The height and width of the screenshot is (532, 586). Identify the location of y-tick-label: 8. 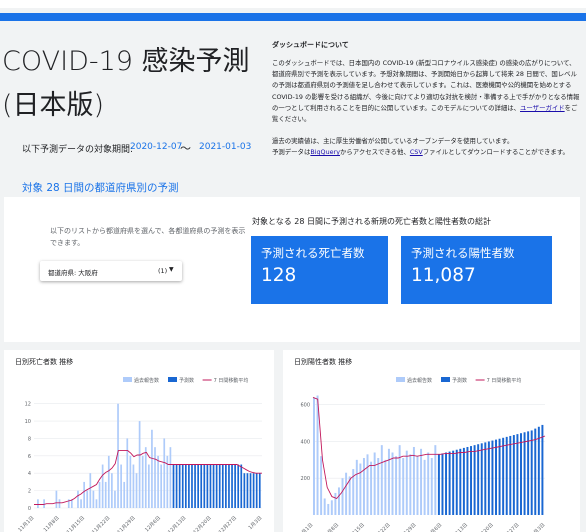
(29, 439).